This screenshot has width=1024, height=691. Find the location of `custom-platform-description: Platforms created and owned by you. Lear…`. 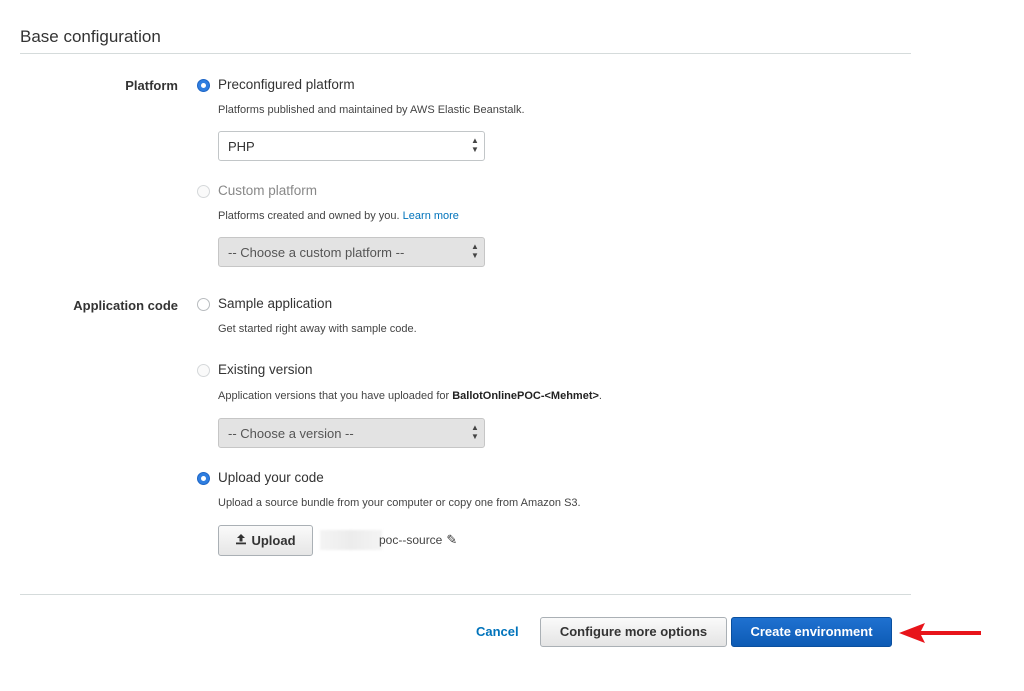

custom-platform-description: Platforms created and owned by you. Lear… is located at coordinates (338, 216).